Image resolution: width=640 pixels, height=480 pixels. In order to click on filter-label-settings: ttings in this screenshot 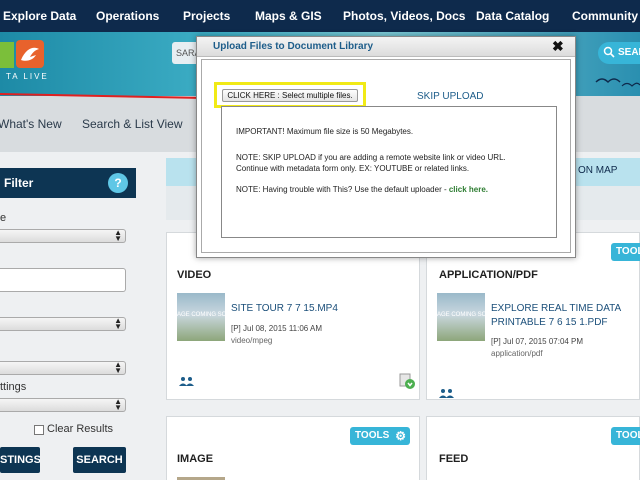, I will do `click(13, 387)`.